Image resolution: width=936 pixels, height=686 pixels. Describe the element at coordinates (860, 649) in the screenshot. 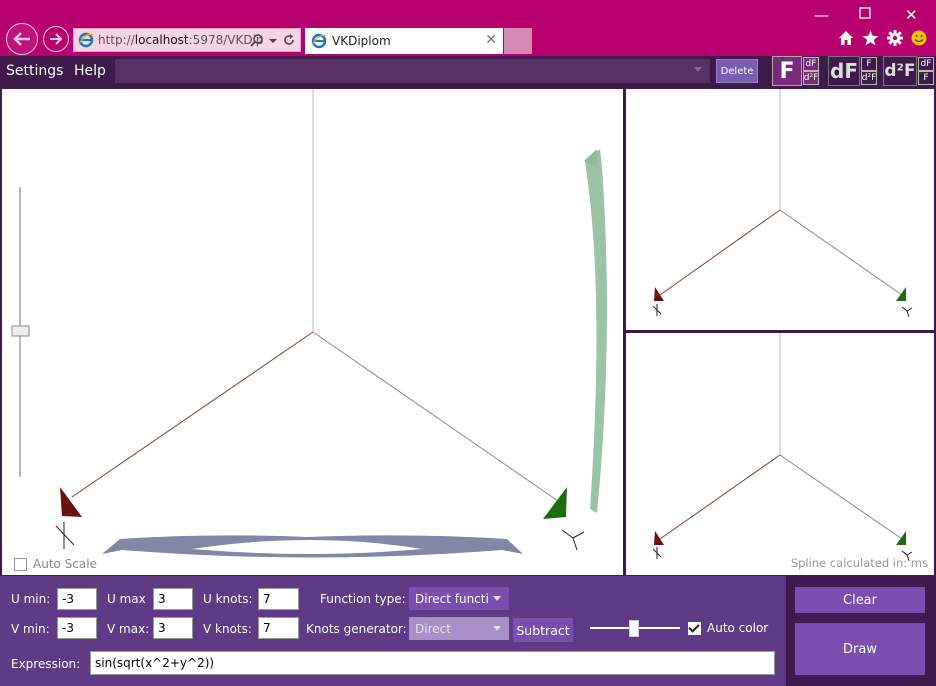

I see `draw-button: Draw` at that location.